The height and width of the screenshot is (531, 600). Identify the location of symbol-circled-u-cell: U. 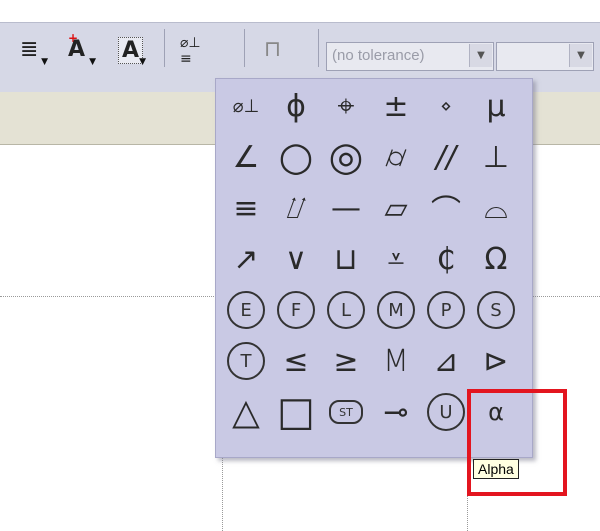
(446, 412).